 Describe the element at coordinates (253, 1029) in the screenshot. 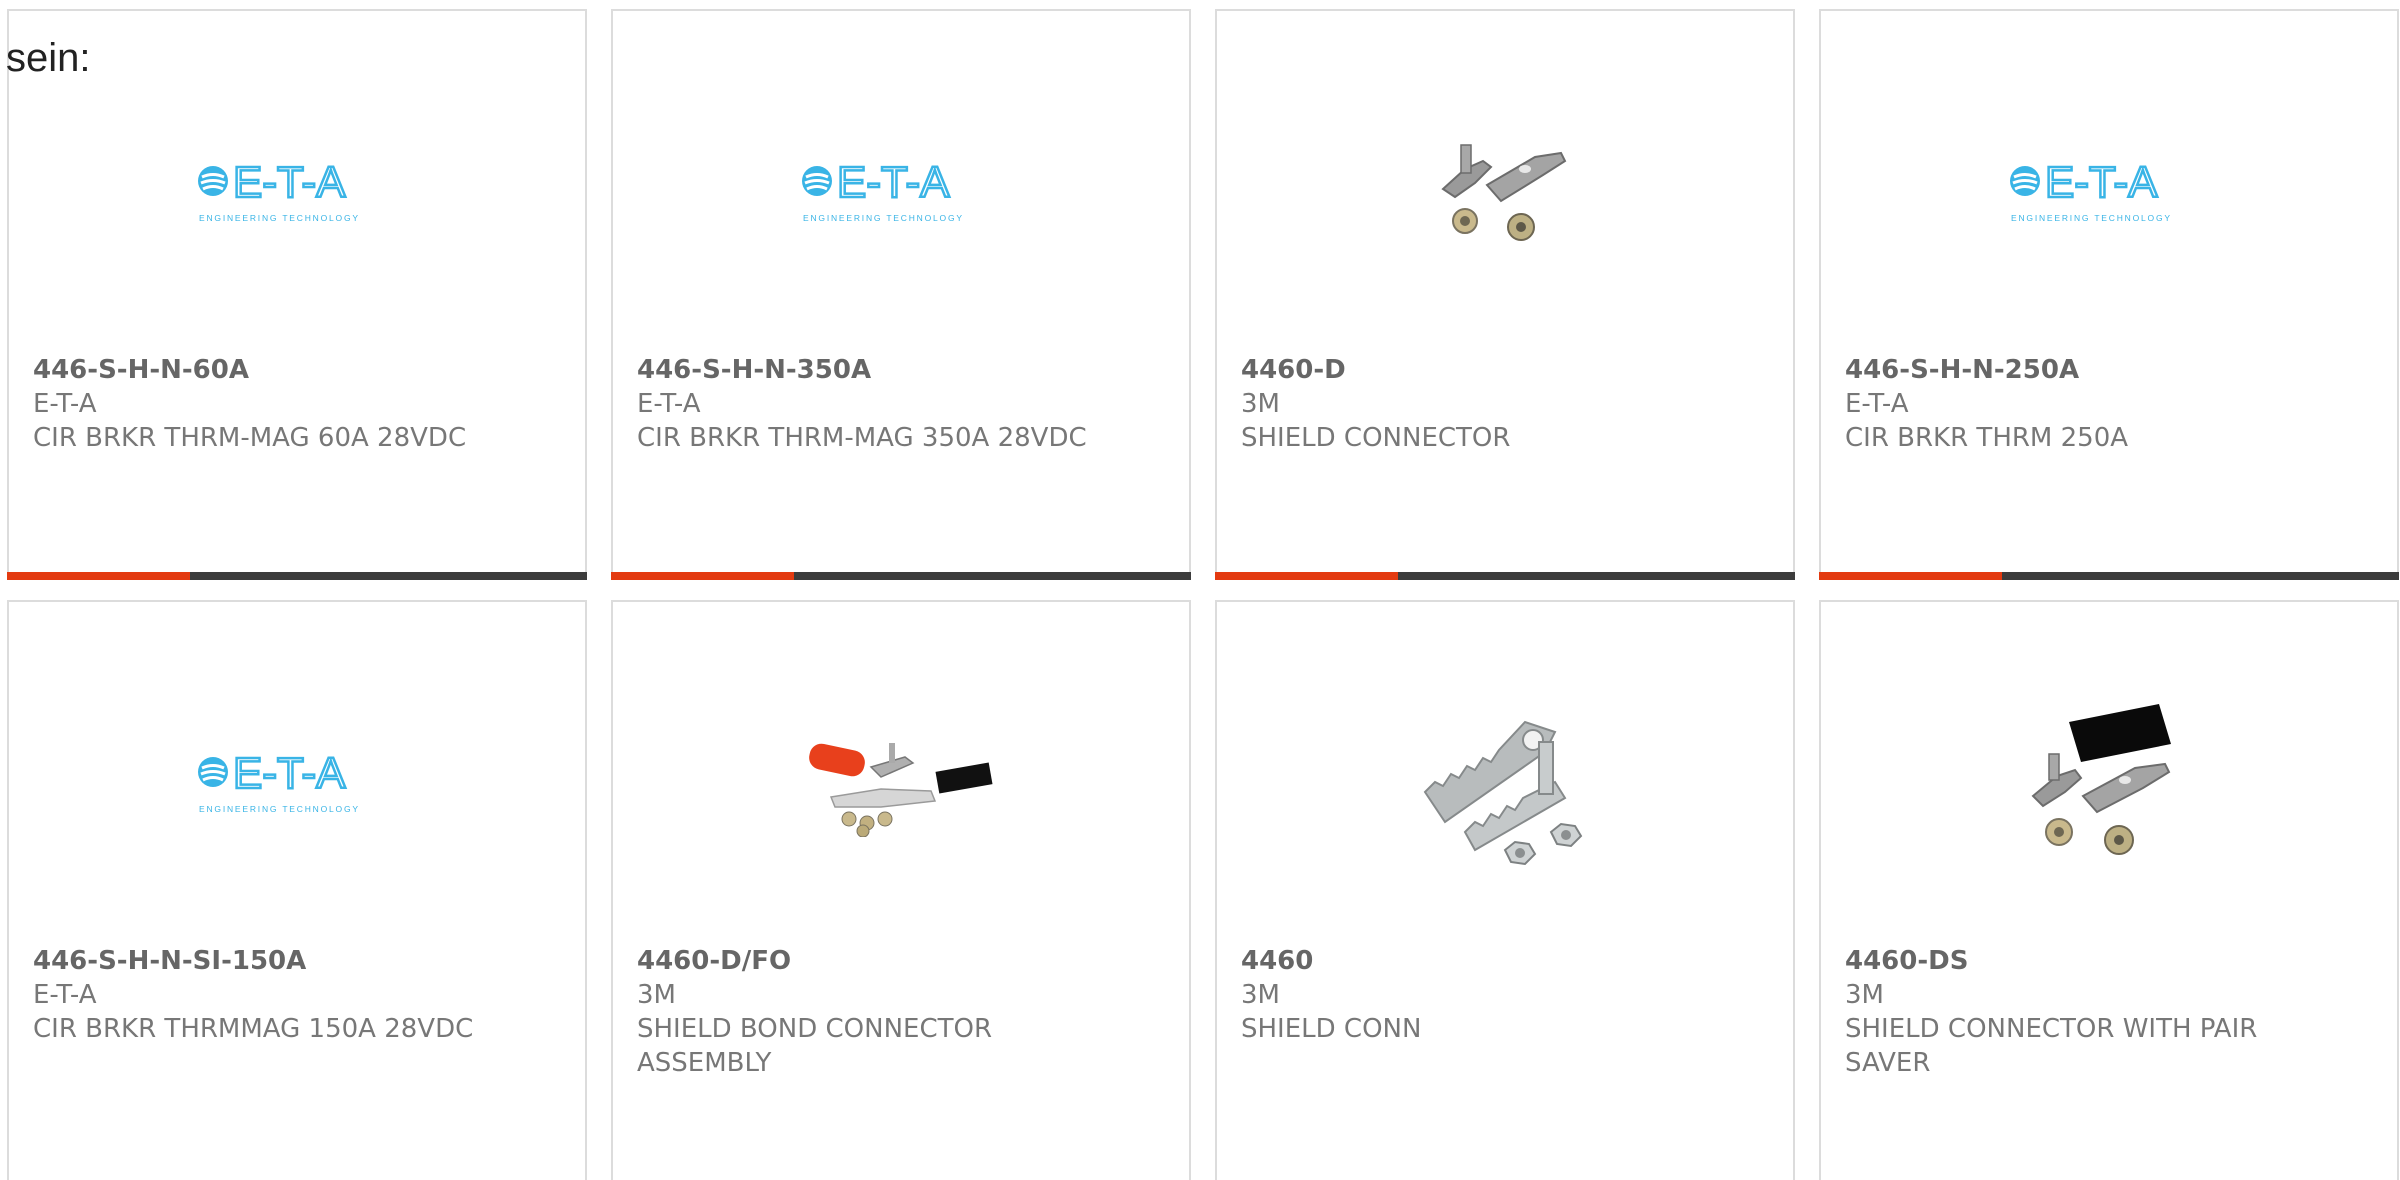

I see `description: CIR BRKR THRMMAG 150A 28VDC` at that location.